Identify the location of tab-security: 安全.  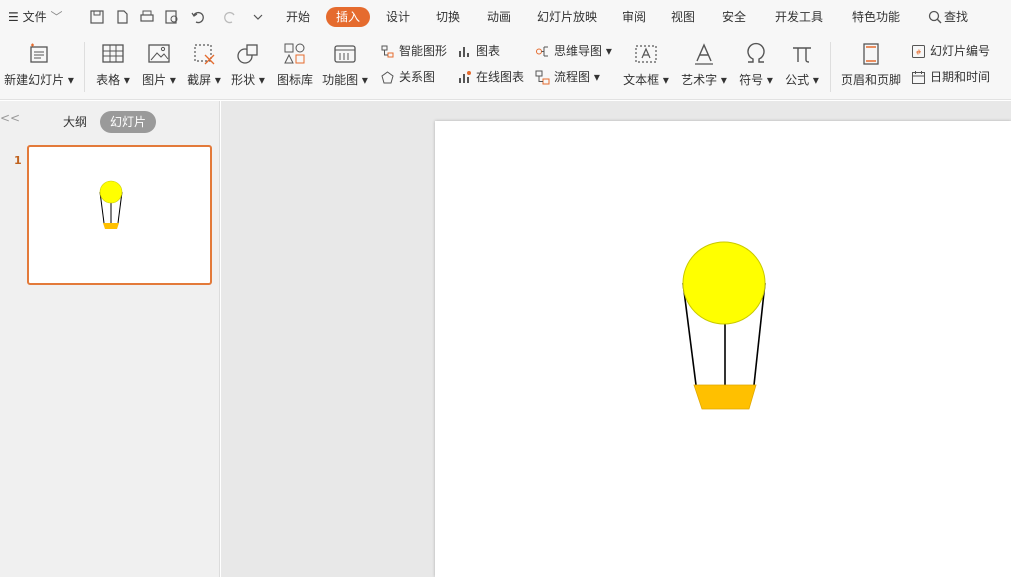
(734, 17).